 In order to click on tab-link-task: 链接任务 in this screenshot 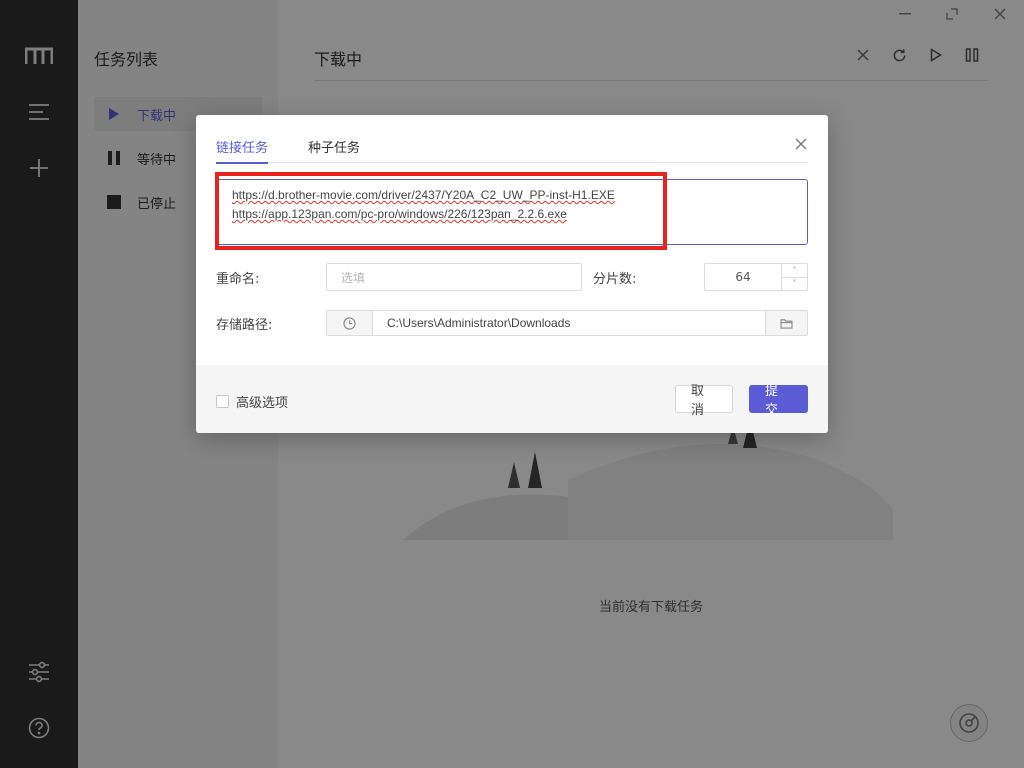, I will do `click(242, 148)`.